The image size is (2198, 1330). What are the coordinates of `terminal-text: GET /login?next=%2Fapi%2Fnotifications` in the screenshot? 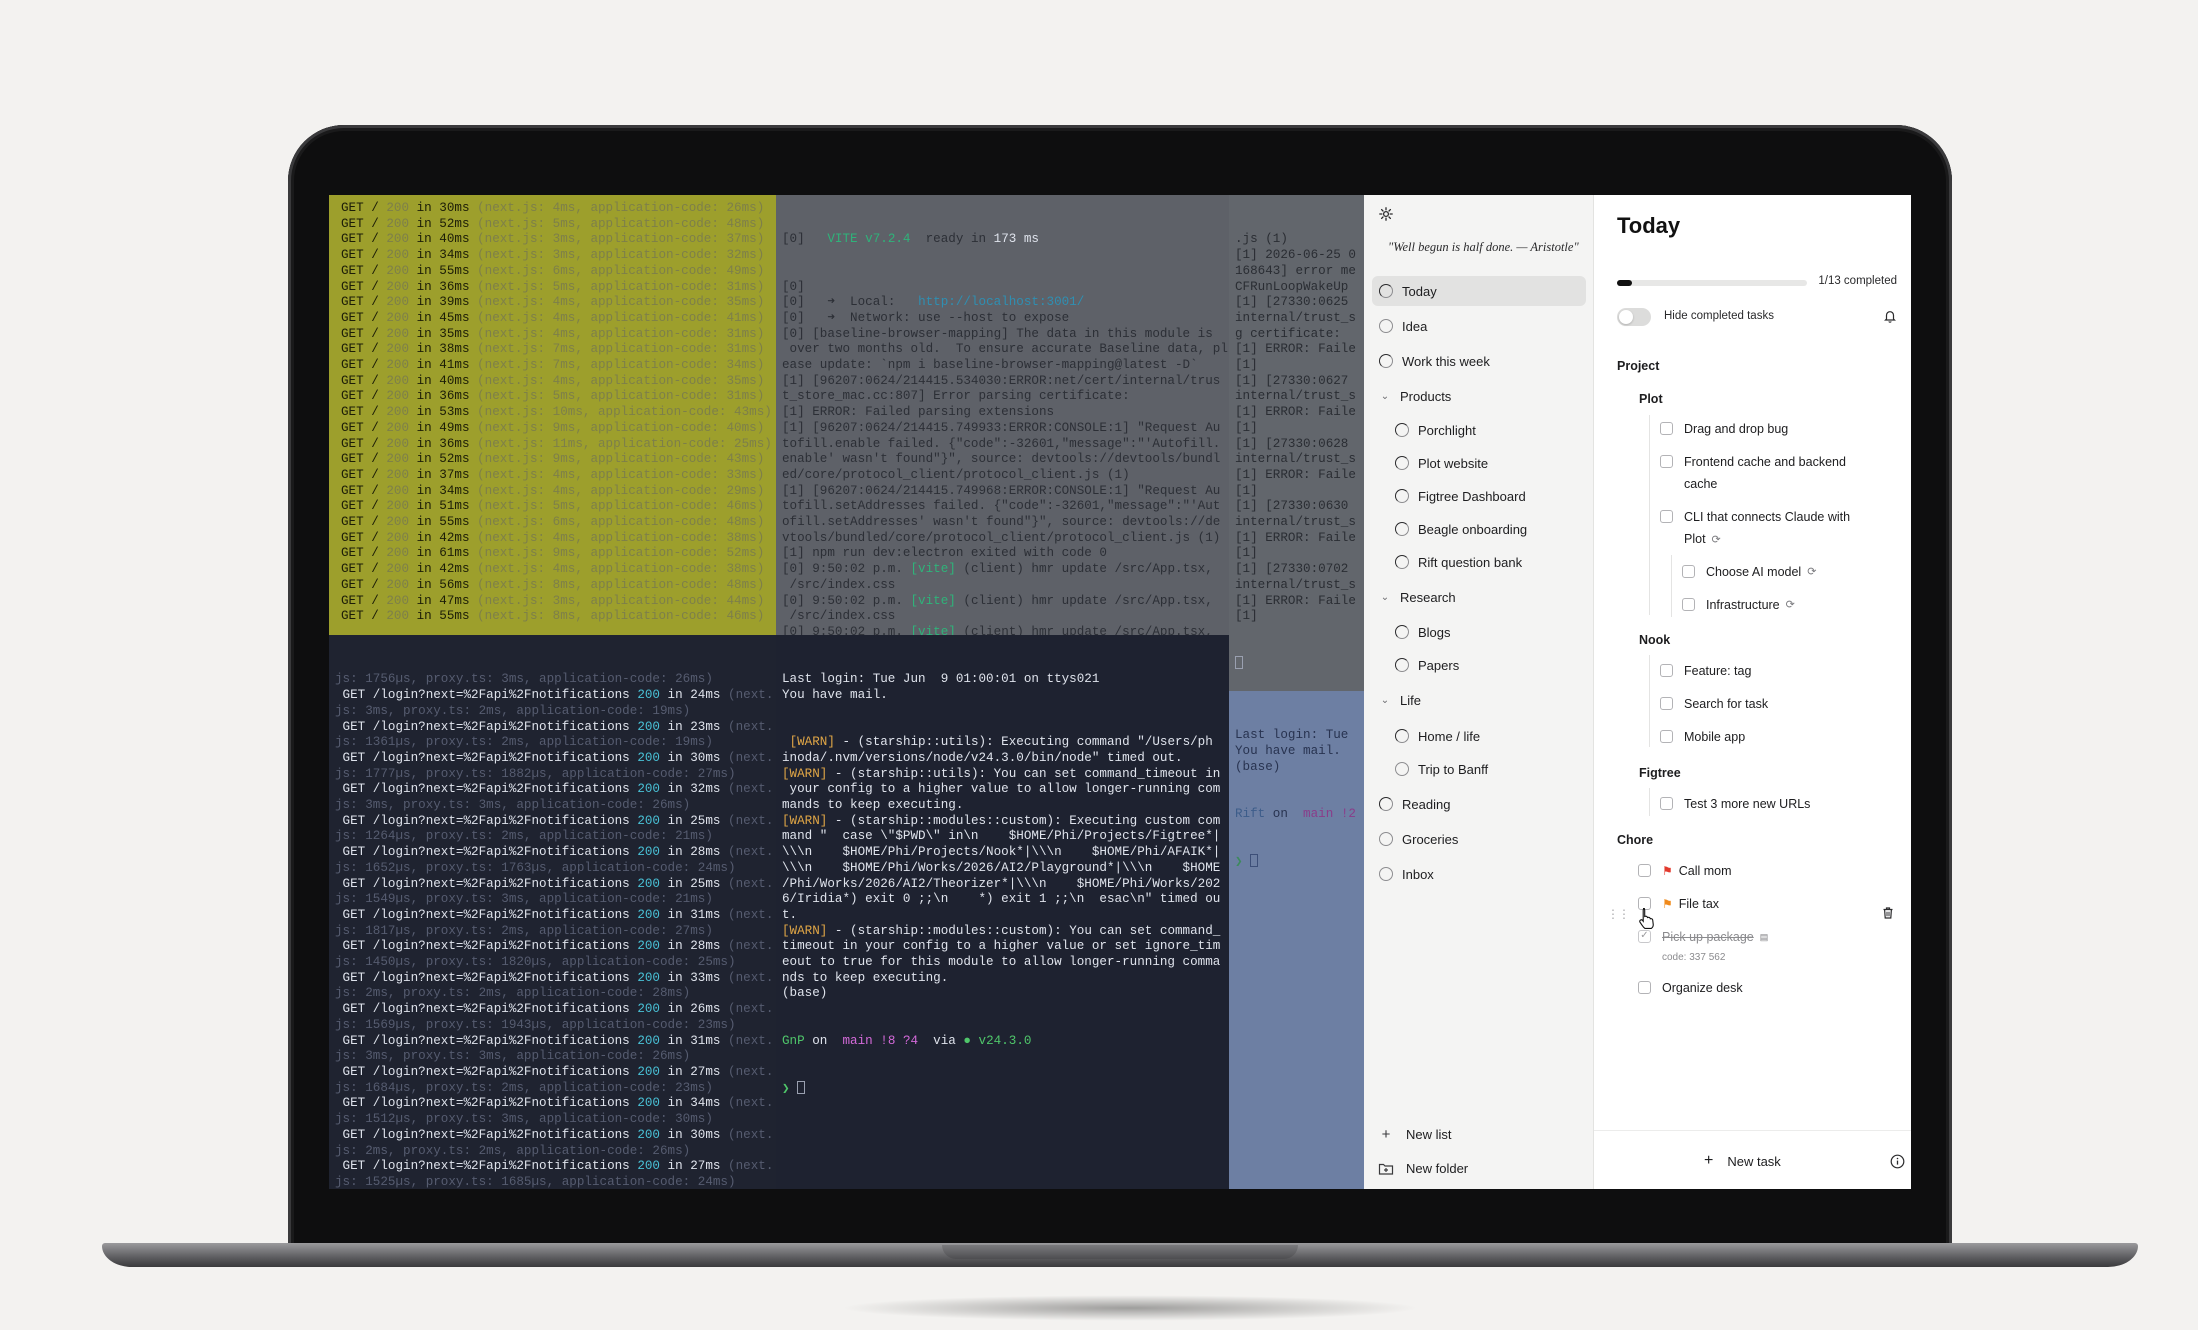 It's located at (486, 914).